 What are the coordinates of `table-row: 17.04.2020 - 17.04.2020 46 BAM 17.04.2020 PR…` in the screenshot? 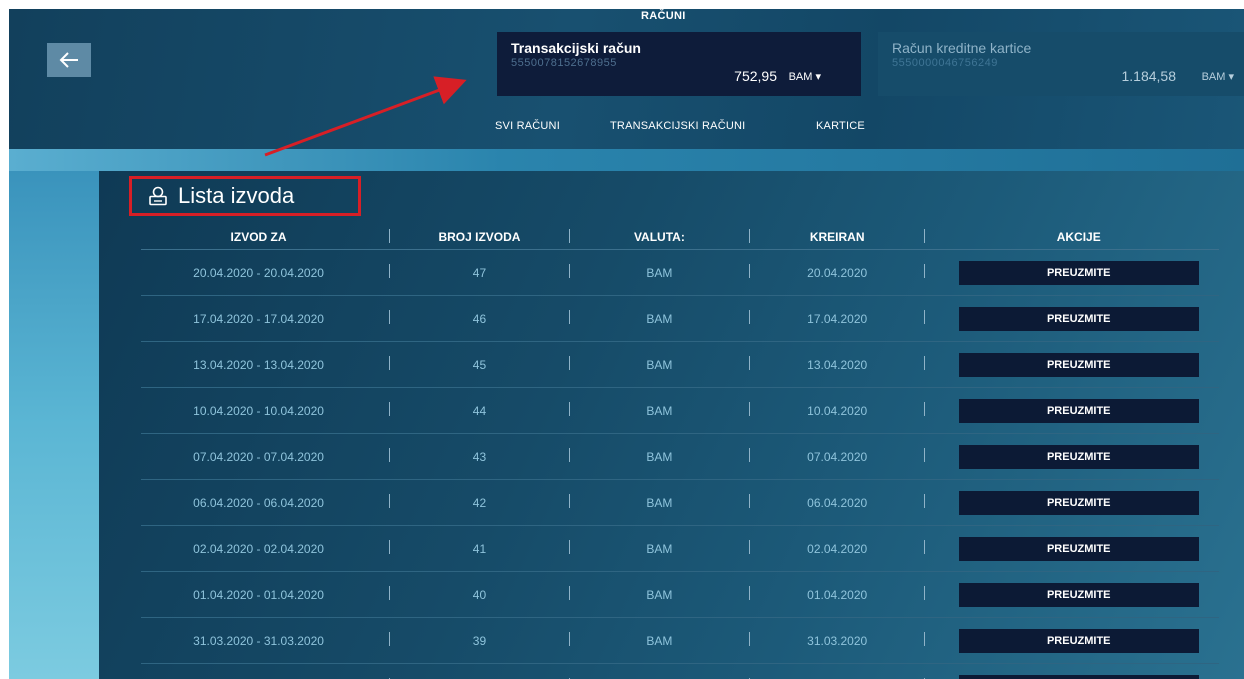 It's located at (680, 318).